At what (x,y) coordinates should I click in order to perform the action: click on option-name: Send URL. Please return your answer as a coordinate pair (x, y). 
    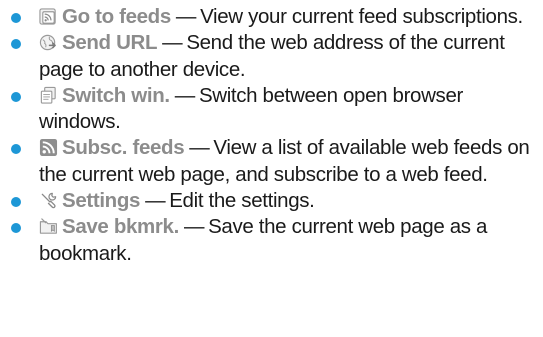
    Looking at the image, I should click on (110, 43).